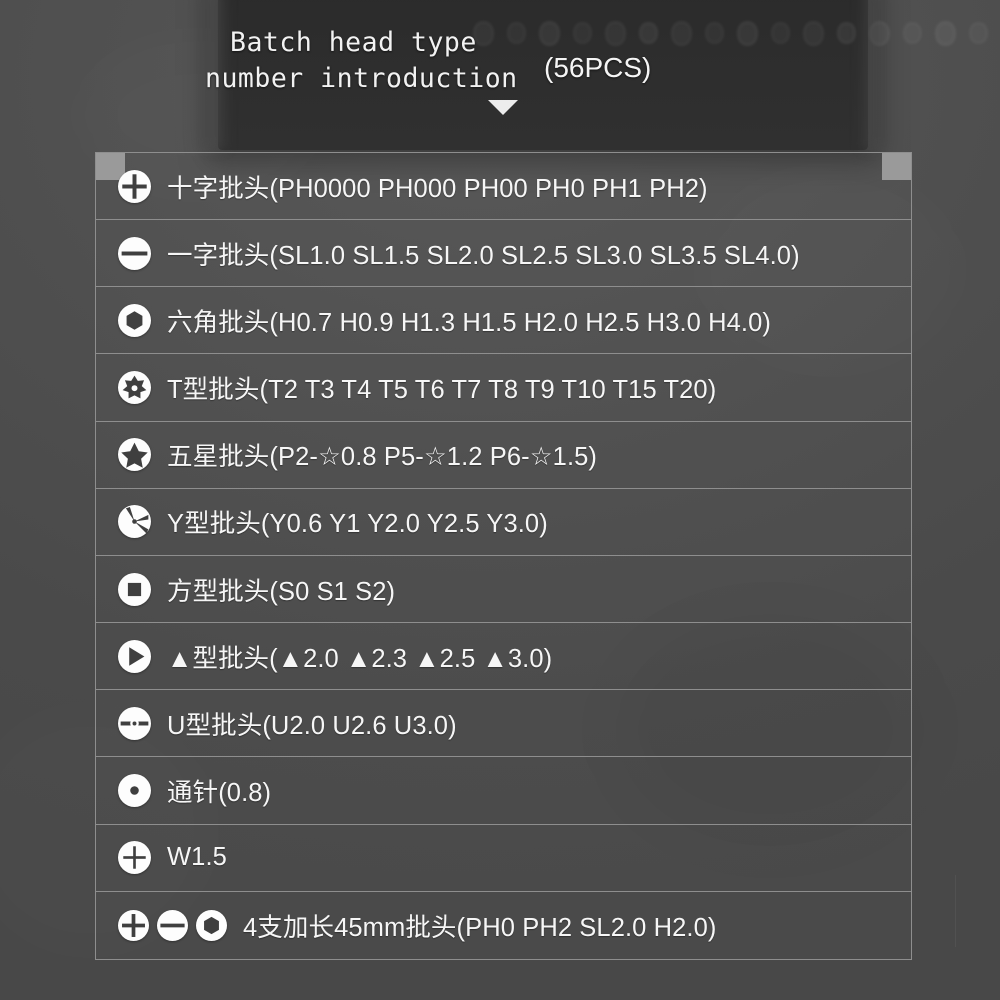 The image size is (1000, 1000). I want to click on row-label: 十字批头(PH0000 PH000 PH00 PH0 PH1 PH2), so click(437, 188).